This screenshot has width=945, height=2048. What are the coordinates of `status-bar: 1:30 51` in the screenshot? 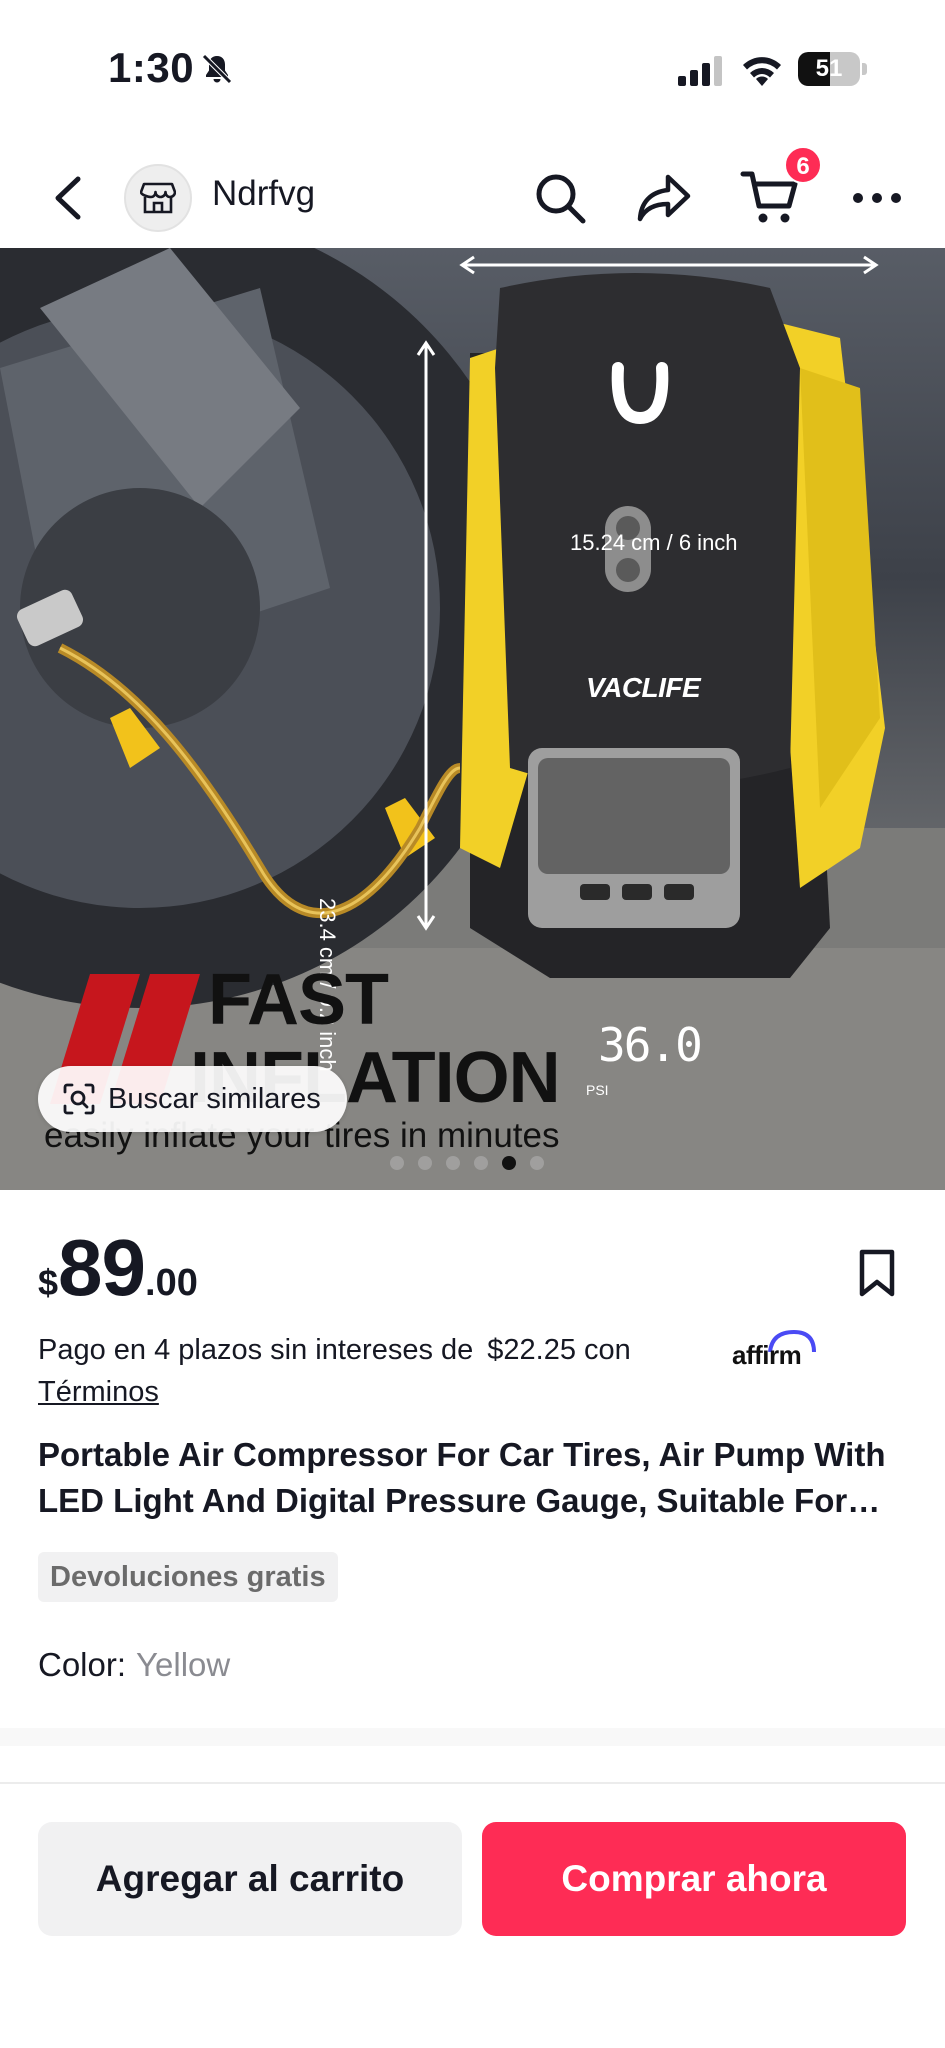 It's located at (472, 70).